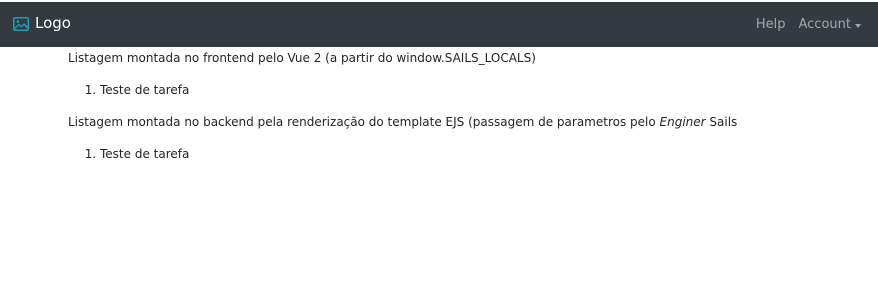  Describe the element at coordinates (771, 25) in the screenshot. I see `help-link: Help` at that location.